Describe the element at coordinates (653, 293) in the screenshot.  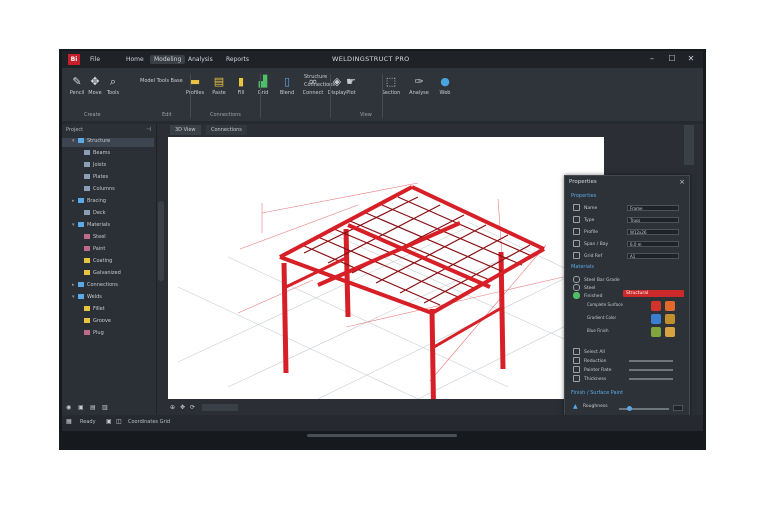
I see `material-dropdown: Structural` at that location.